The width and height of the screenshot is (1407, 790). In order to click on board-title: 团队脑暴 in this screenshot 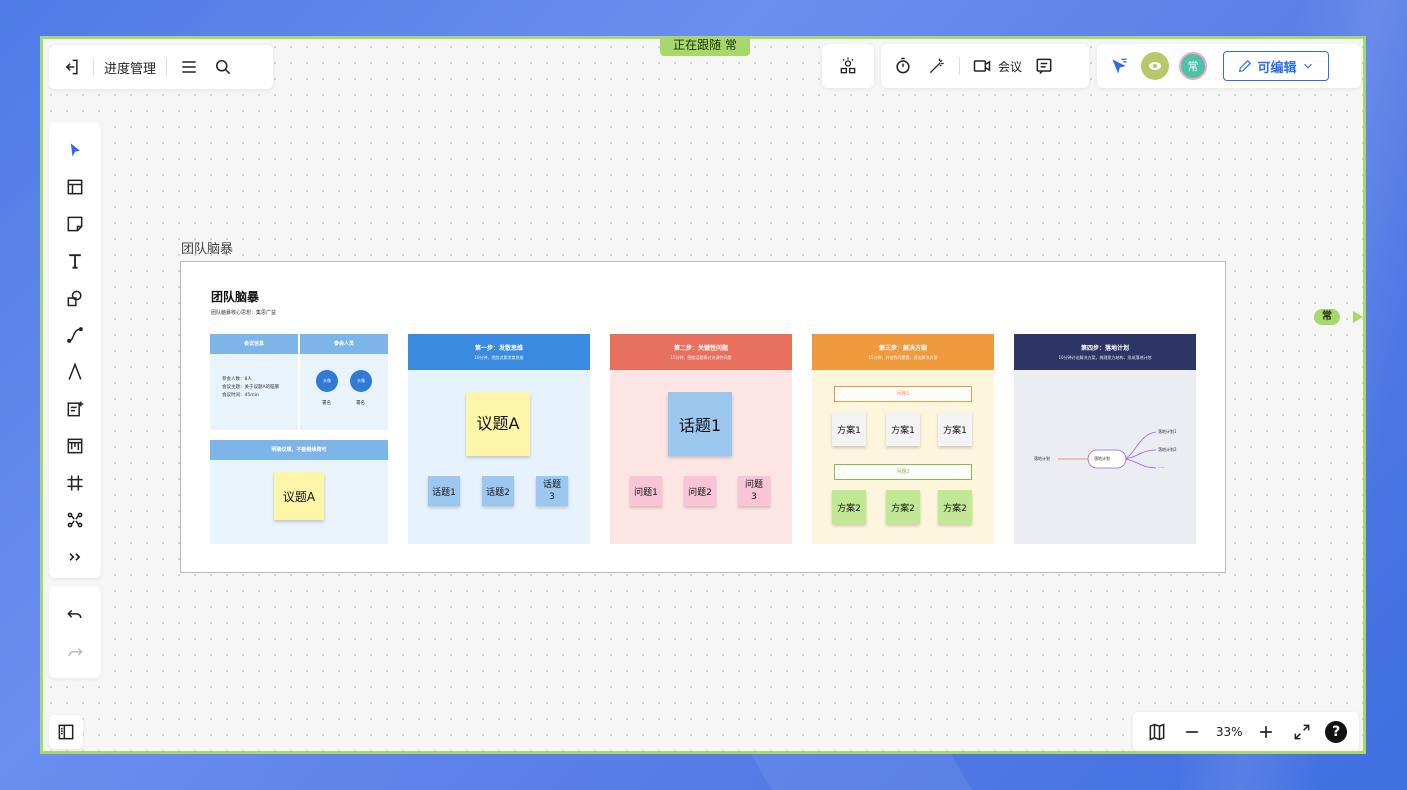, I will do `click(235, 297)`.